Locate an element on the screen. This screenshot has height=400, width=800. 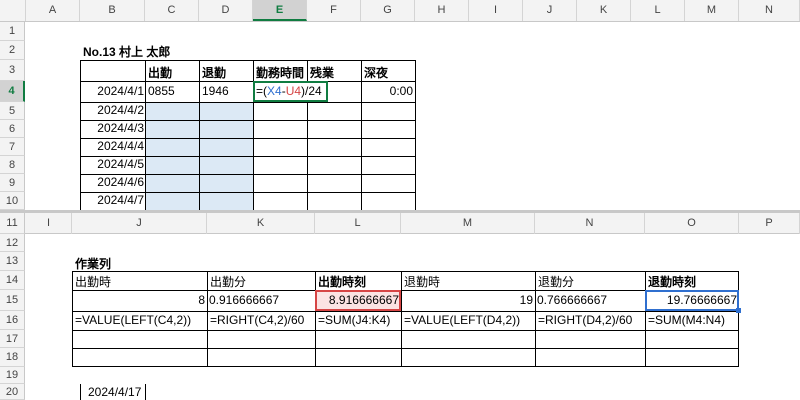
formula-text: =SUM(M4:N4) is located at coordinates (686, 320).